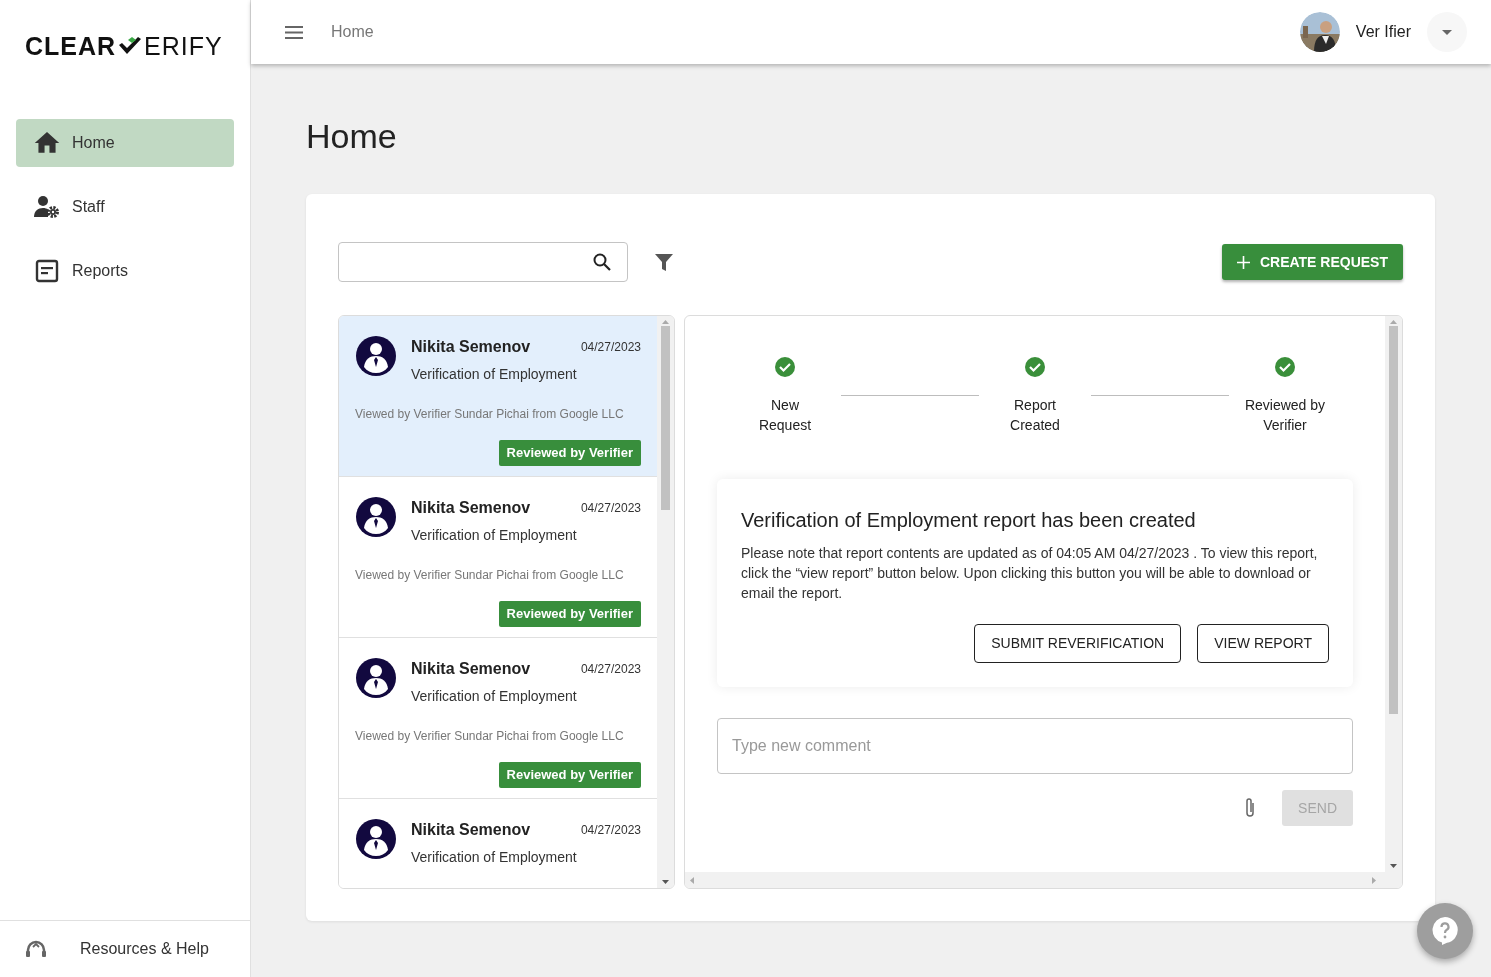  Describe the element at coordinates (352, 136) in the screenshot. I see `page-title: Home` at that location.